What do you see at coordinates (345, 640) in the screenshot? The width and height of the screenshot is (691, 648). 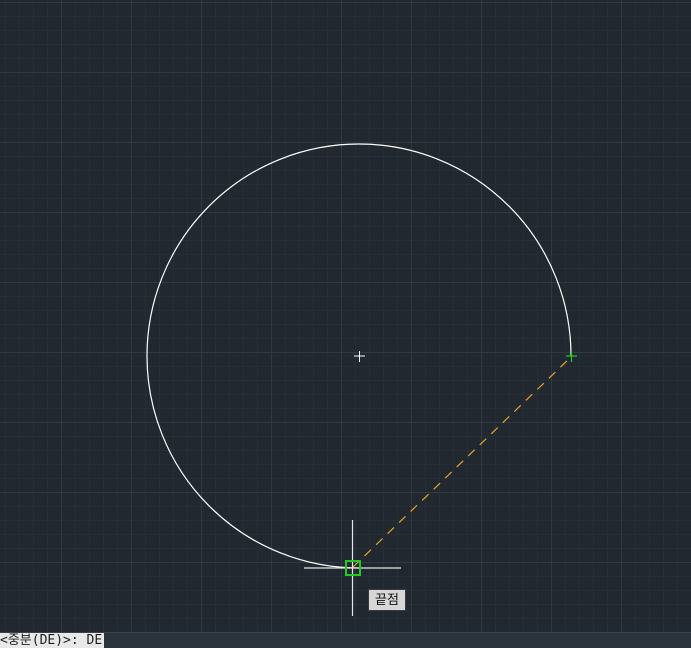 I see `command-line: <중분(DE)>: DE` at bounding box center [345, 640].